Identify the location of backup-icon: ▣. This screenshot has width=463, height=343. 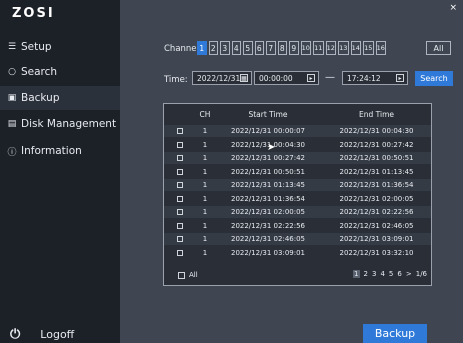
(12, 98).